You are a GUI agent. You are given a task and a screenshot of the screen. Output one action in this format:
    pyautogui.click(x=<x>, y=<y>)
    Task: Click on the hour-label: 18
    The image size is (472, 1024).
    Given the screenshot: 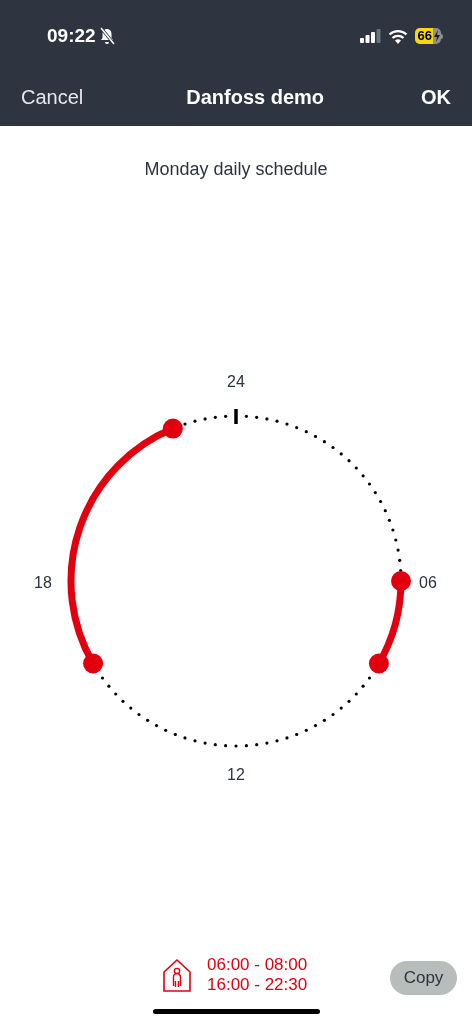 What is the action you would take?
    pyautogui.click(x=43, y=582)
    